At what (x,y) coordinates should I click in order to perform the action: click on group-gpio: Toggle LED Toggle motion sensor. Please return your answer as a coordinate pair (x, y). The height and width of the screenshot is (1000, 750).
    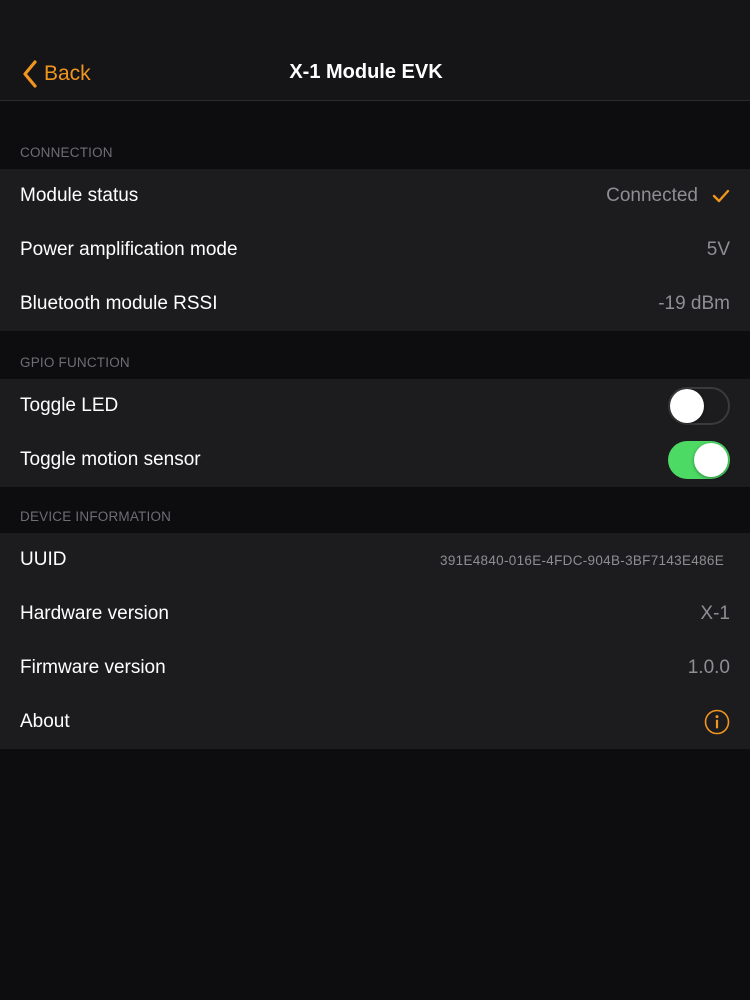
    Looking at the image, I should click on (375, 433).